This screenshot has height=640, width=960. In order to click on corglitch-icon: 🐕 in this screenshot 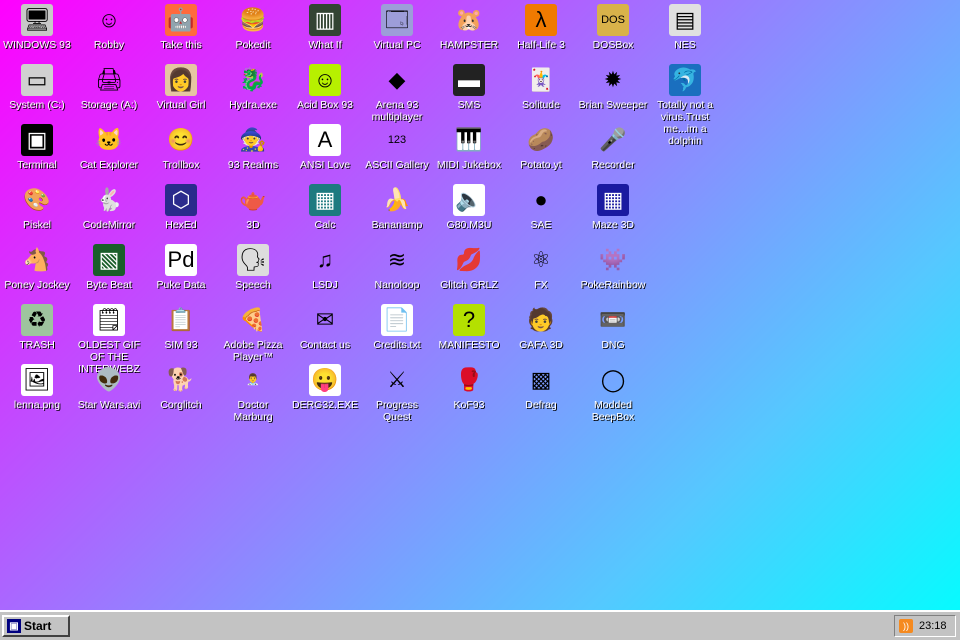, I will do `click(181, 379)`.